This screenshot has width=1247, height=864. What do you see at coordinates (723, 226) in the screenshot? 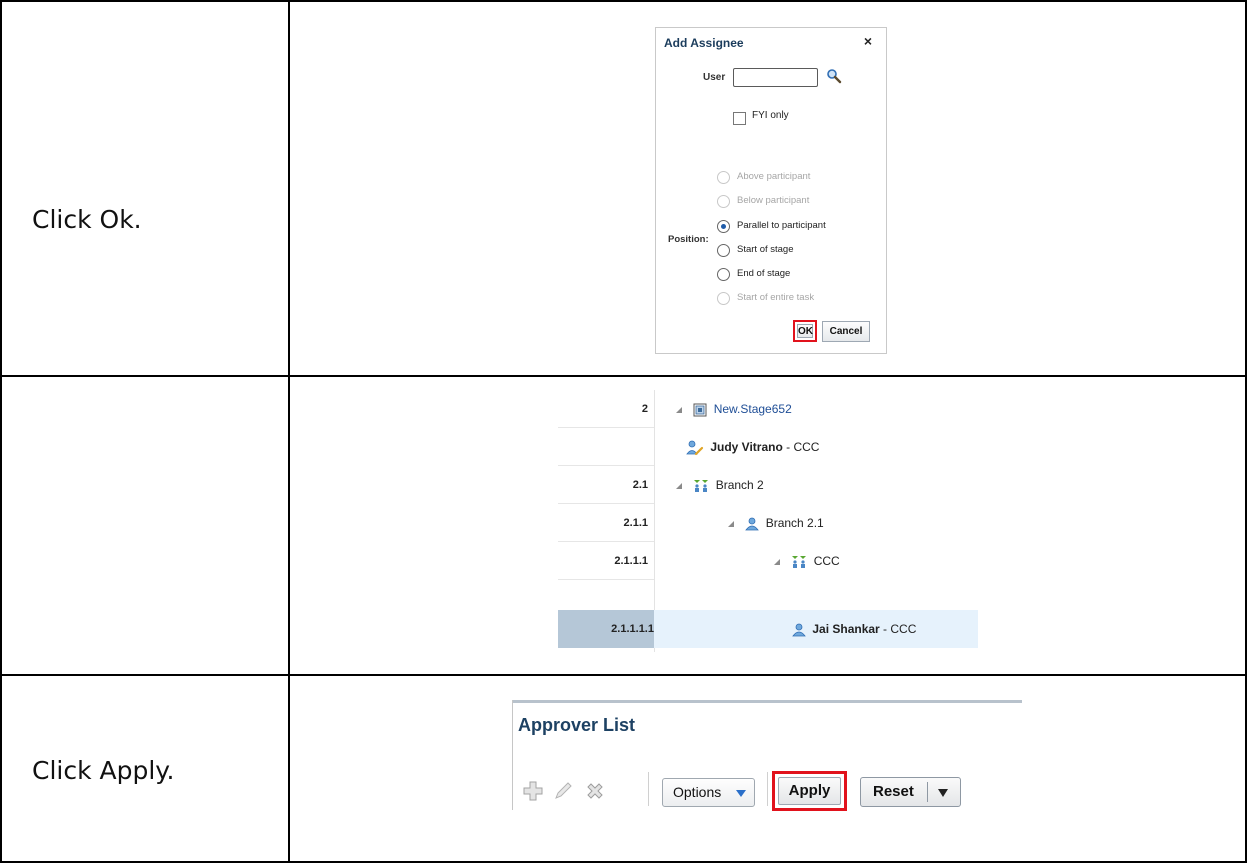
I see `radio-button-selected` at bounding box center [723, 226].